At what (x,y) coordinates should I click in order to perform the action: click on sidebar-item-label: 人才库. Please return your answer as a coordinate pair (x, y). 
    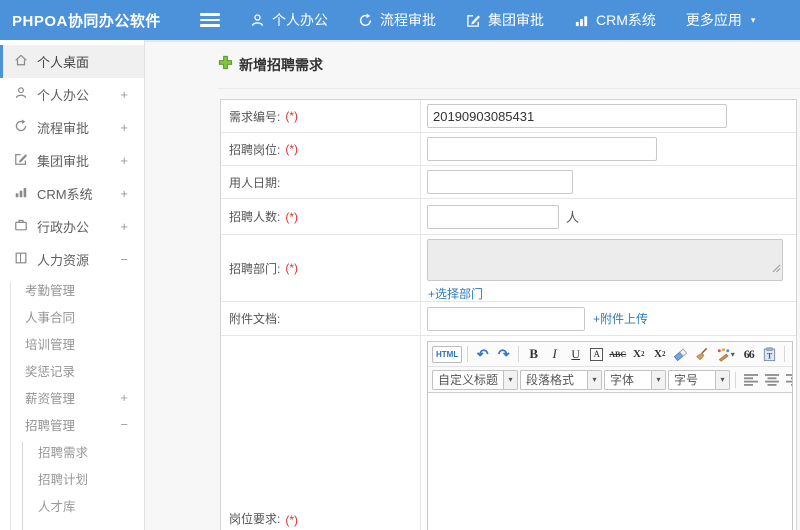
    Looking at the image, I should click on (57, 507).